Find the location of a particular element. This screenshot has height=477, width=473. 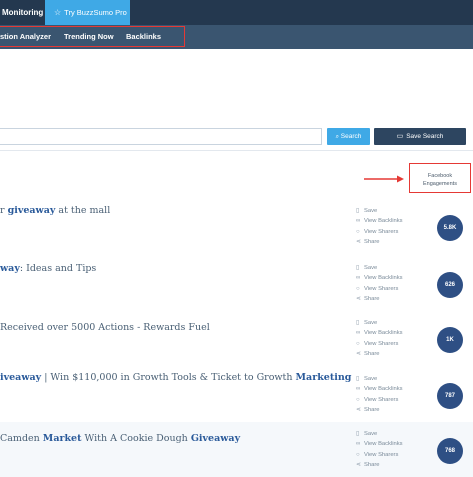

result-title: r giveaway at the mall is located at coordinates (55, 210).